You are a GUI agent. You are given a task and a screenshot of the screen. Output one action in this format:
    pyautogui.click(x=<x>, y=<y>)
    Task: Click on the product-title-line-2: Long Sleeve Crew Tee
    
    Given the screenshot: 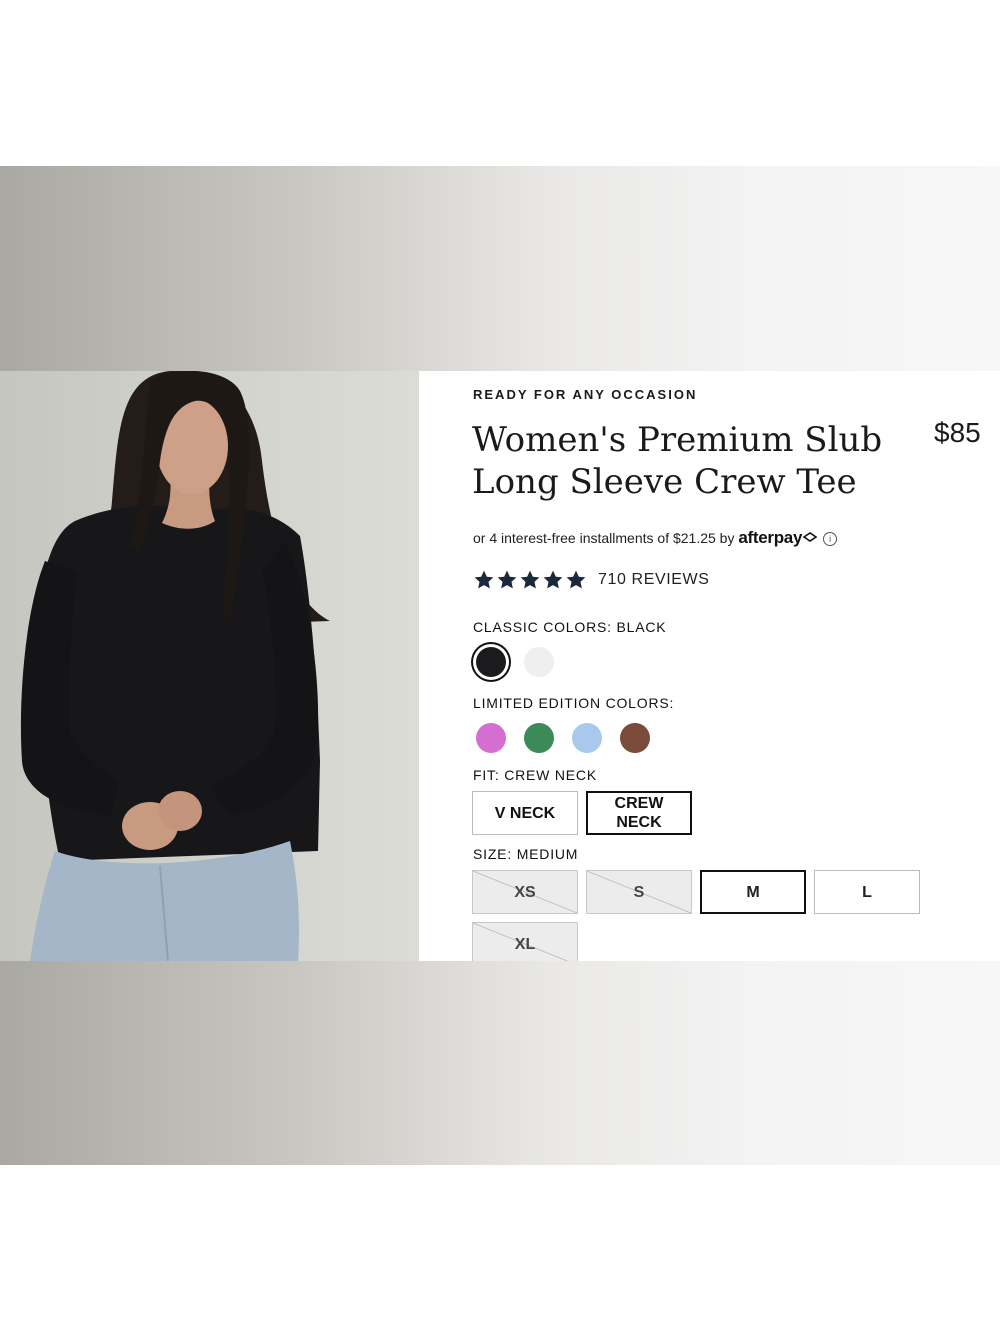 What is the action you would take?
    pyautogui.click(x=664, y=482)
    